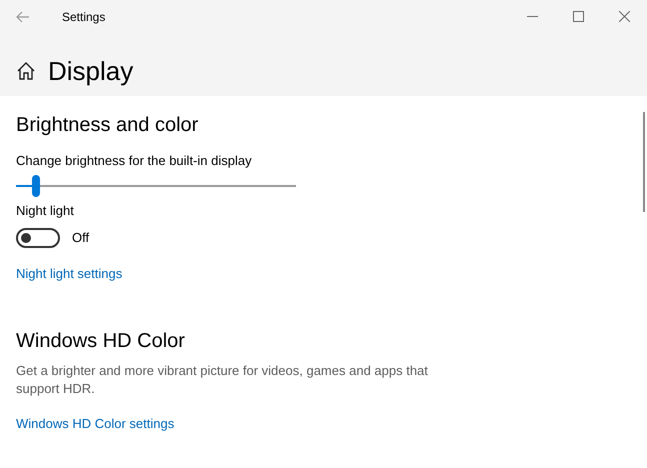  What do you see at coordinates (84, 17) in the screenshot?
I see `window-title: Settings` at bounding box center [84, 17].